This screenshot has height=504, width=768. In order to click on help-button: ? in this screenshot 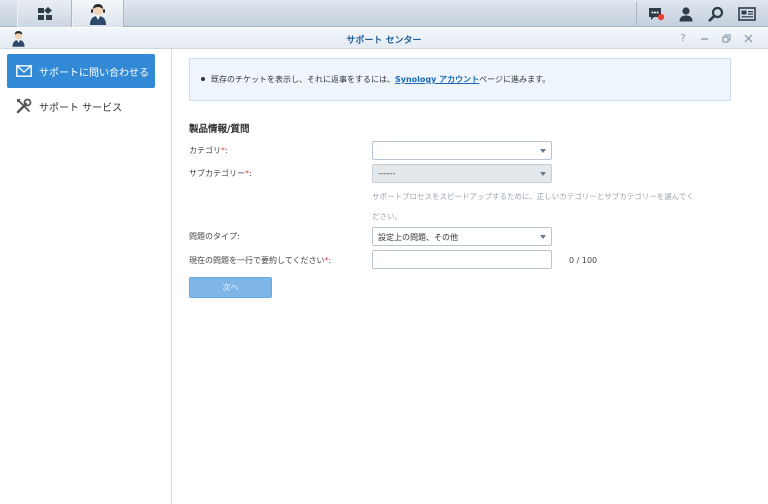, I will do `click(683, 38)`.